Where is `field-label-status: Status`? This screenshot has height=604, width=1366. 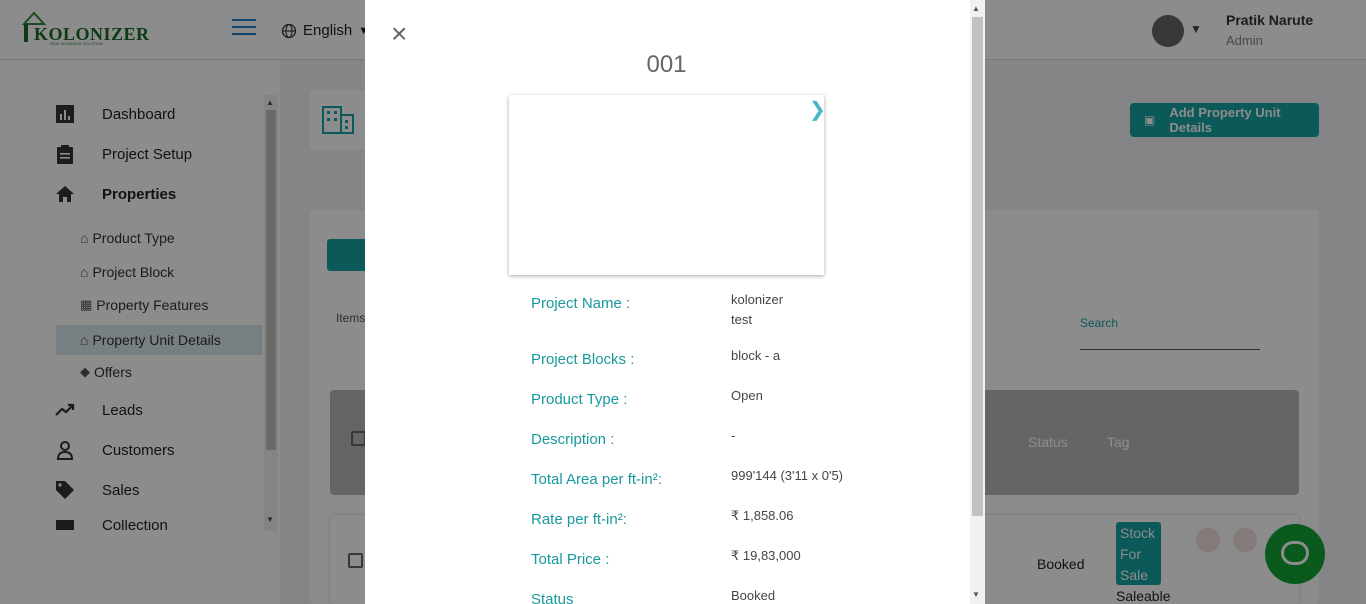 field-label-status: Status is located at coordinates (552, 597).